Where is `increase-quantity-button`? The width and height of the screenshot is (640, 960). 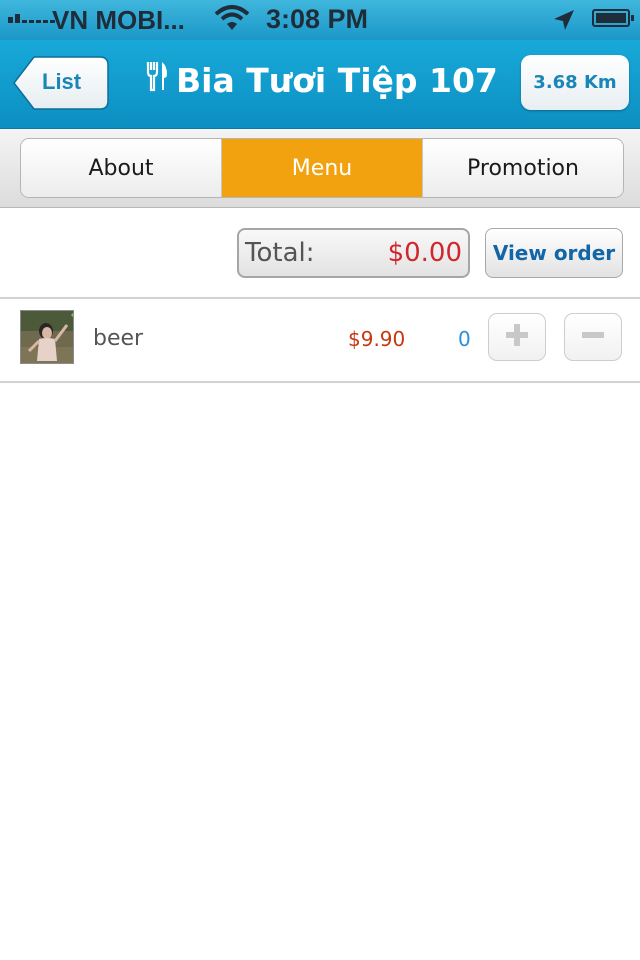 increase-quantity-button is located at coordinates (517, 337).